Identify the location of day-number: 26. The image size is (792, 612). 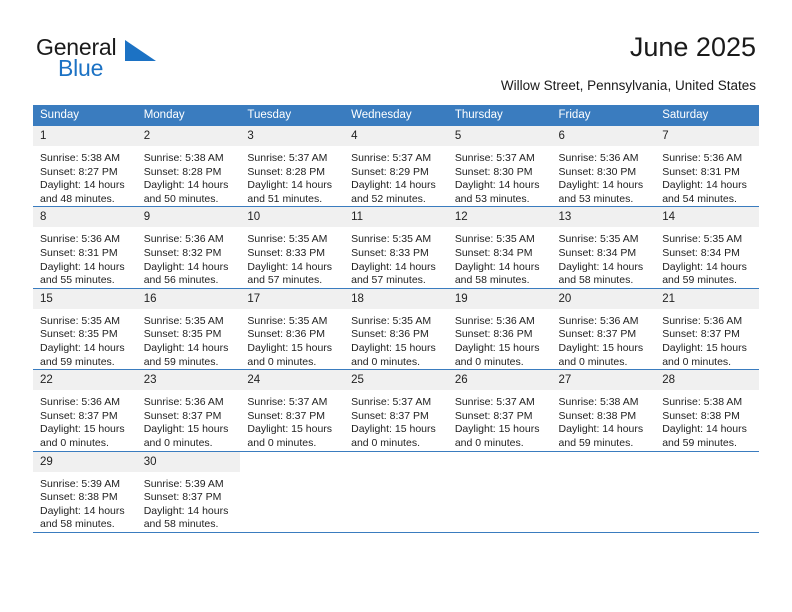
(499, 380).